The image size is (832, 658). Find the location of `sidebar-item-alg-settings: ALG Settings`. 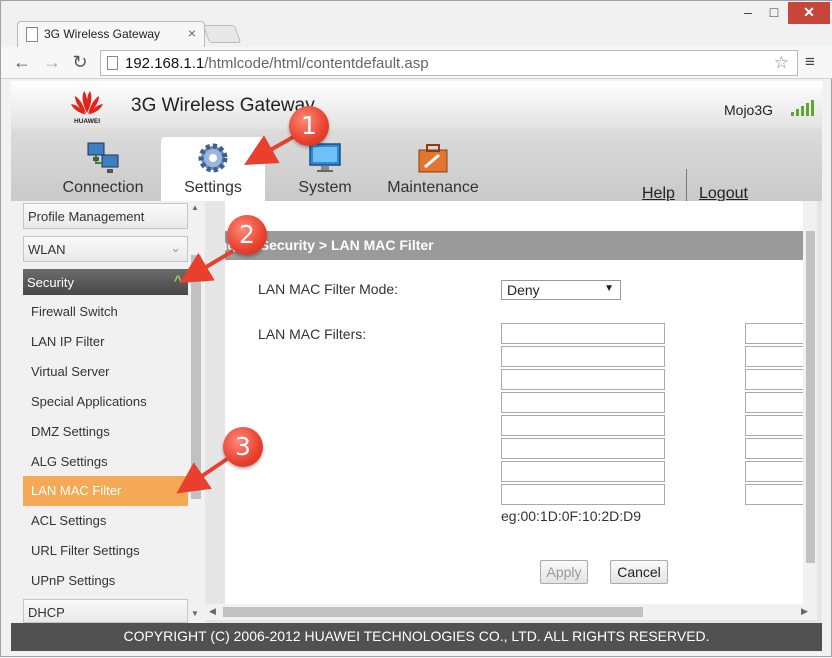

sidebar-item-alg-settings: ALG Settings is located at coordinates (105, 462).